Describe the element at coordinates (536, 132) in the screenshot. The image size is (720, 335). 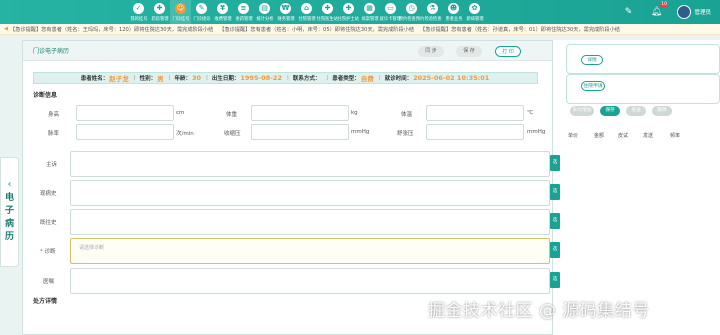
I see `diastolic-unit: mmHg` at that location.